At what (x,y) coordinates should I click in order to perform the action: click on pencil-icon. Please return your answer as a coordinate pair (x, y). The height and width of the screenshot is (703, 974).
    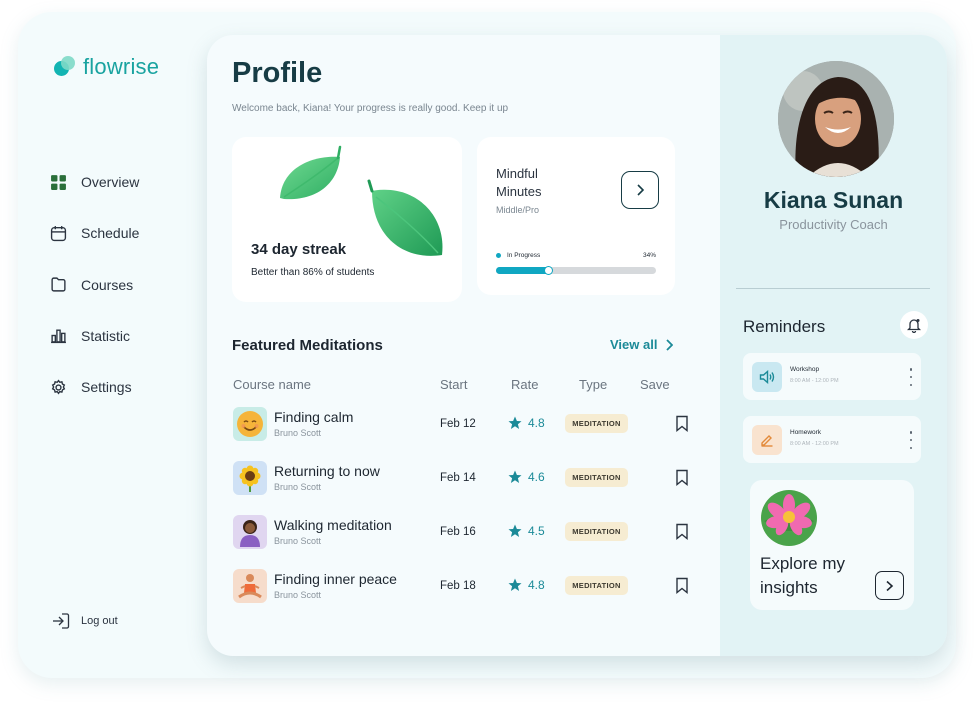
    Looking at the image, I should click on (767, 440).